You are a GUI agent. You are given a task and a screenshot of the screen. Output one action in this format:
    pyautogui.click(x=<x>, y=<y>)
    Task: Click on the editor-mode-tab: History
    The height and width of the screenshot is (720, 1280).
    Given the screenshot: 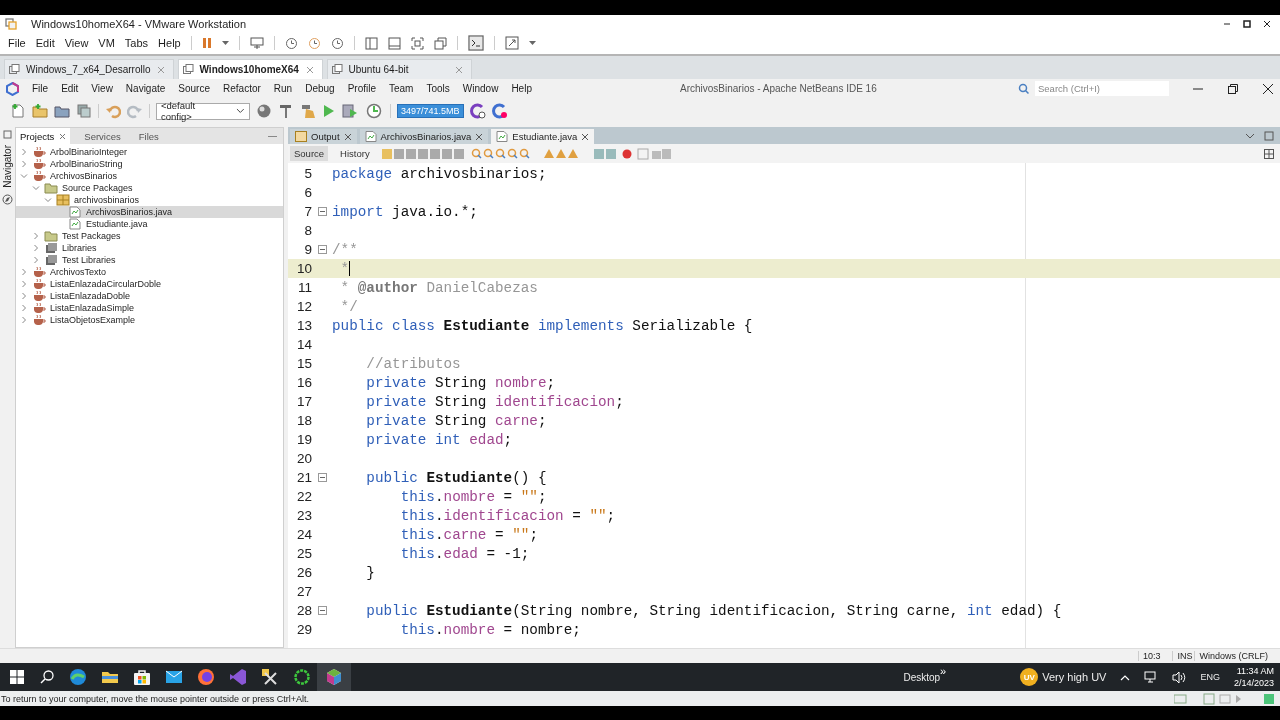 What is the action you would take?
    pyautogui.click(x=355, y=153)
    